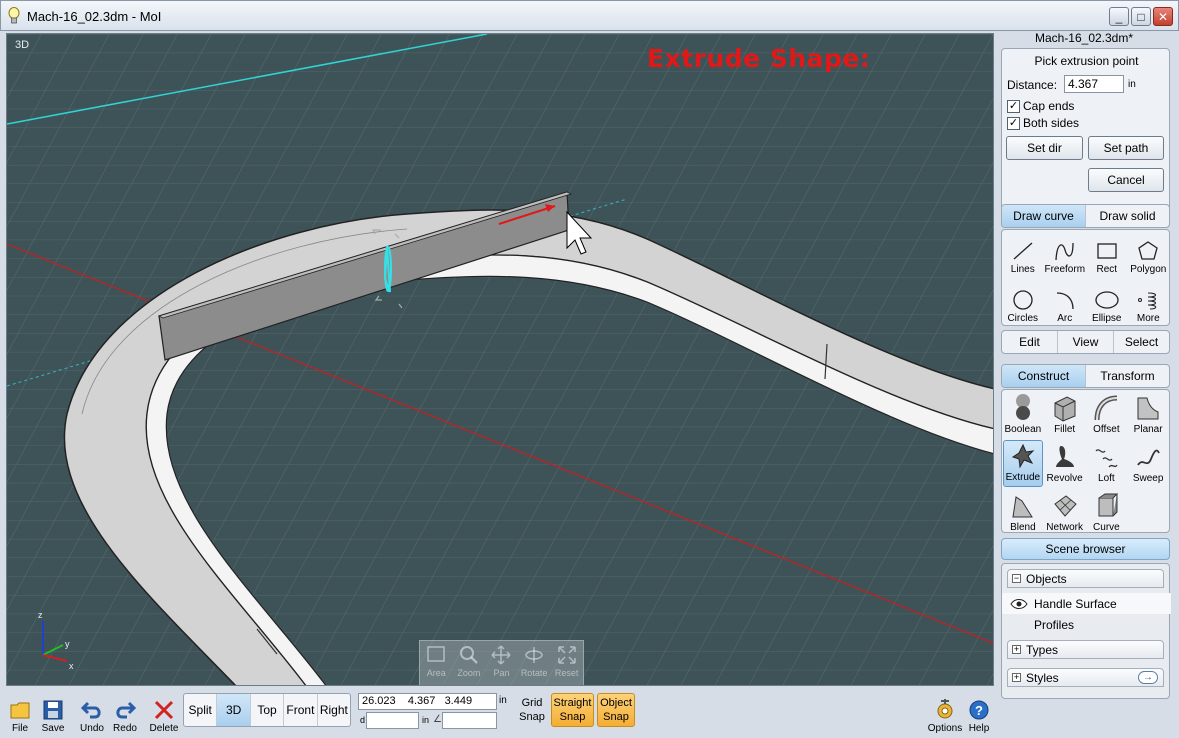 This screenshot has height=738, width=1179. Describe the element at coordinates (1141, 342) in the screenshot. I see `tab-select: Select` at that location.